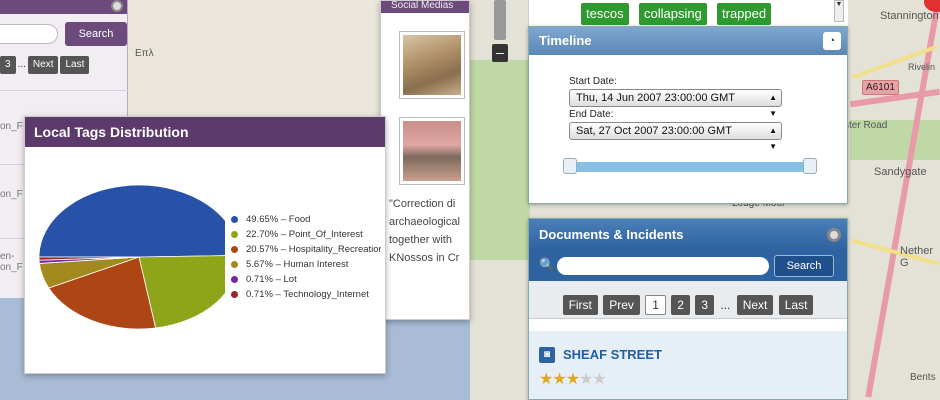 This screenshot has width=940, height=400. What do you see at coordinates (673, 14) in the screenshot?
I see `tag-chip: collapsing` at bounding box center [673, 14].